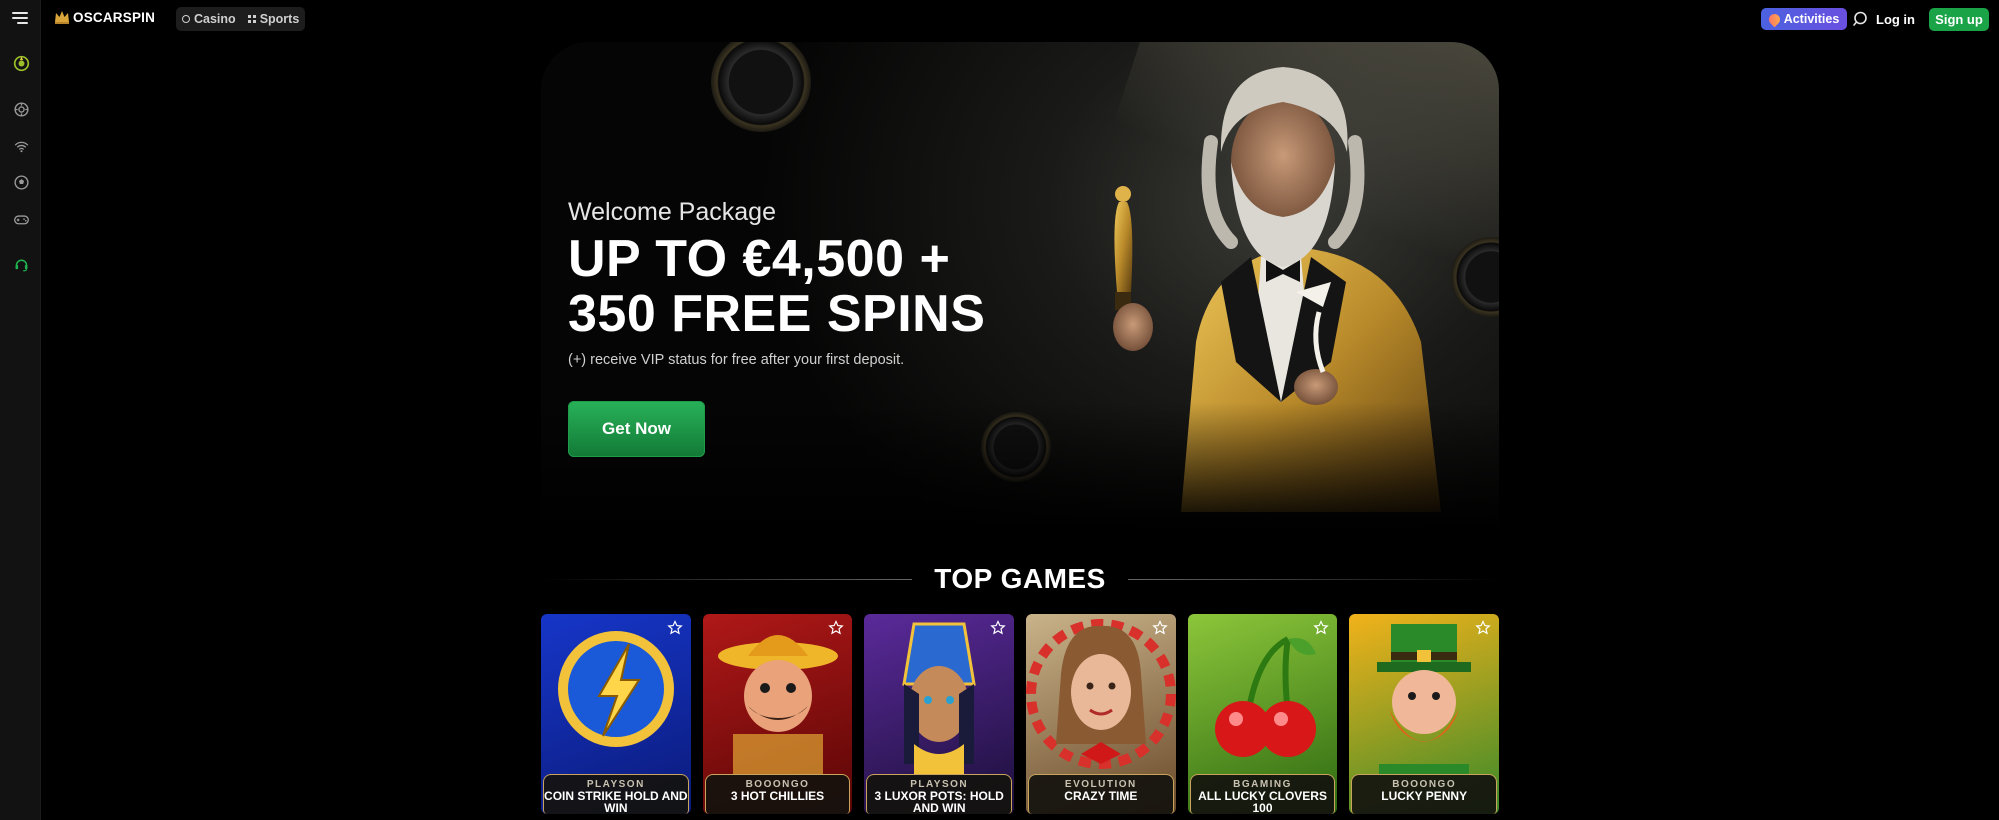  Describe the element at coordinates (114, 17) in the screenshot. I see `brand-name: OSCARSPIN` at that location.